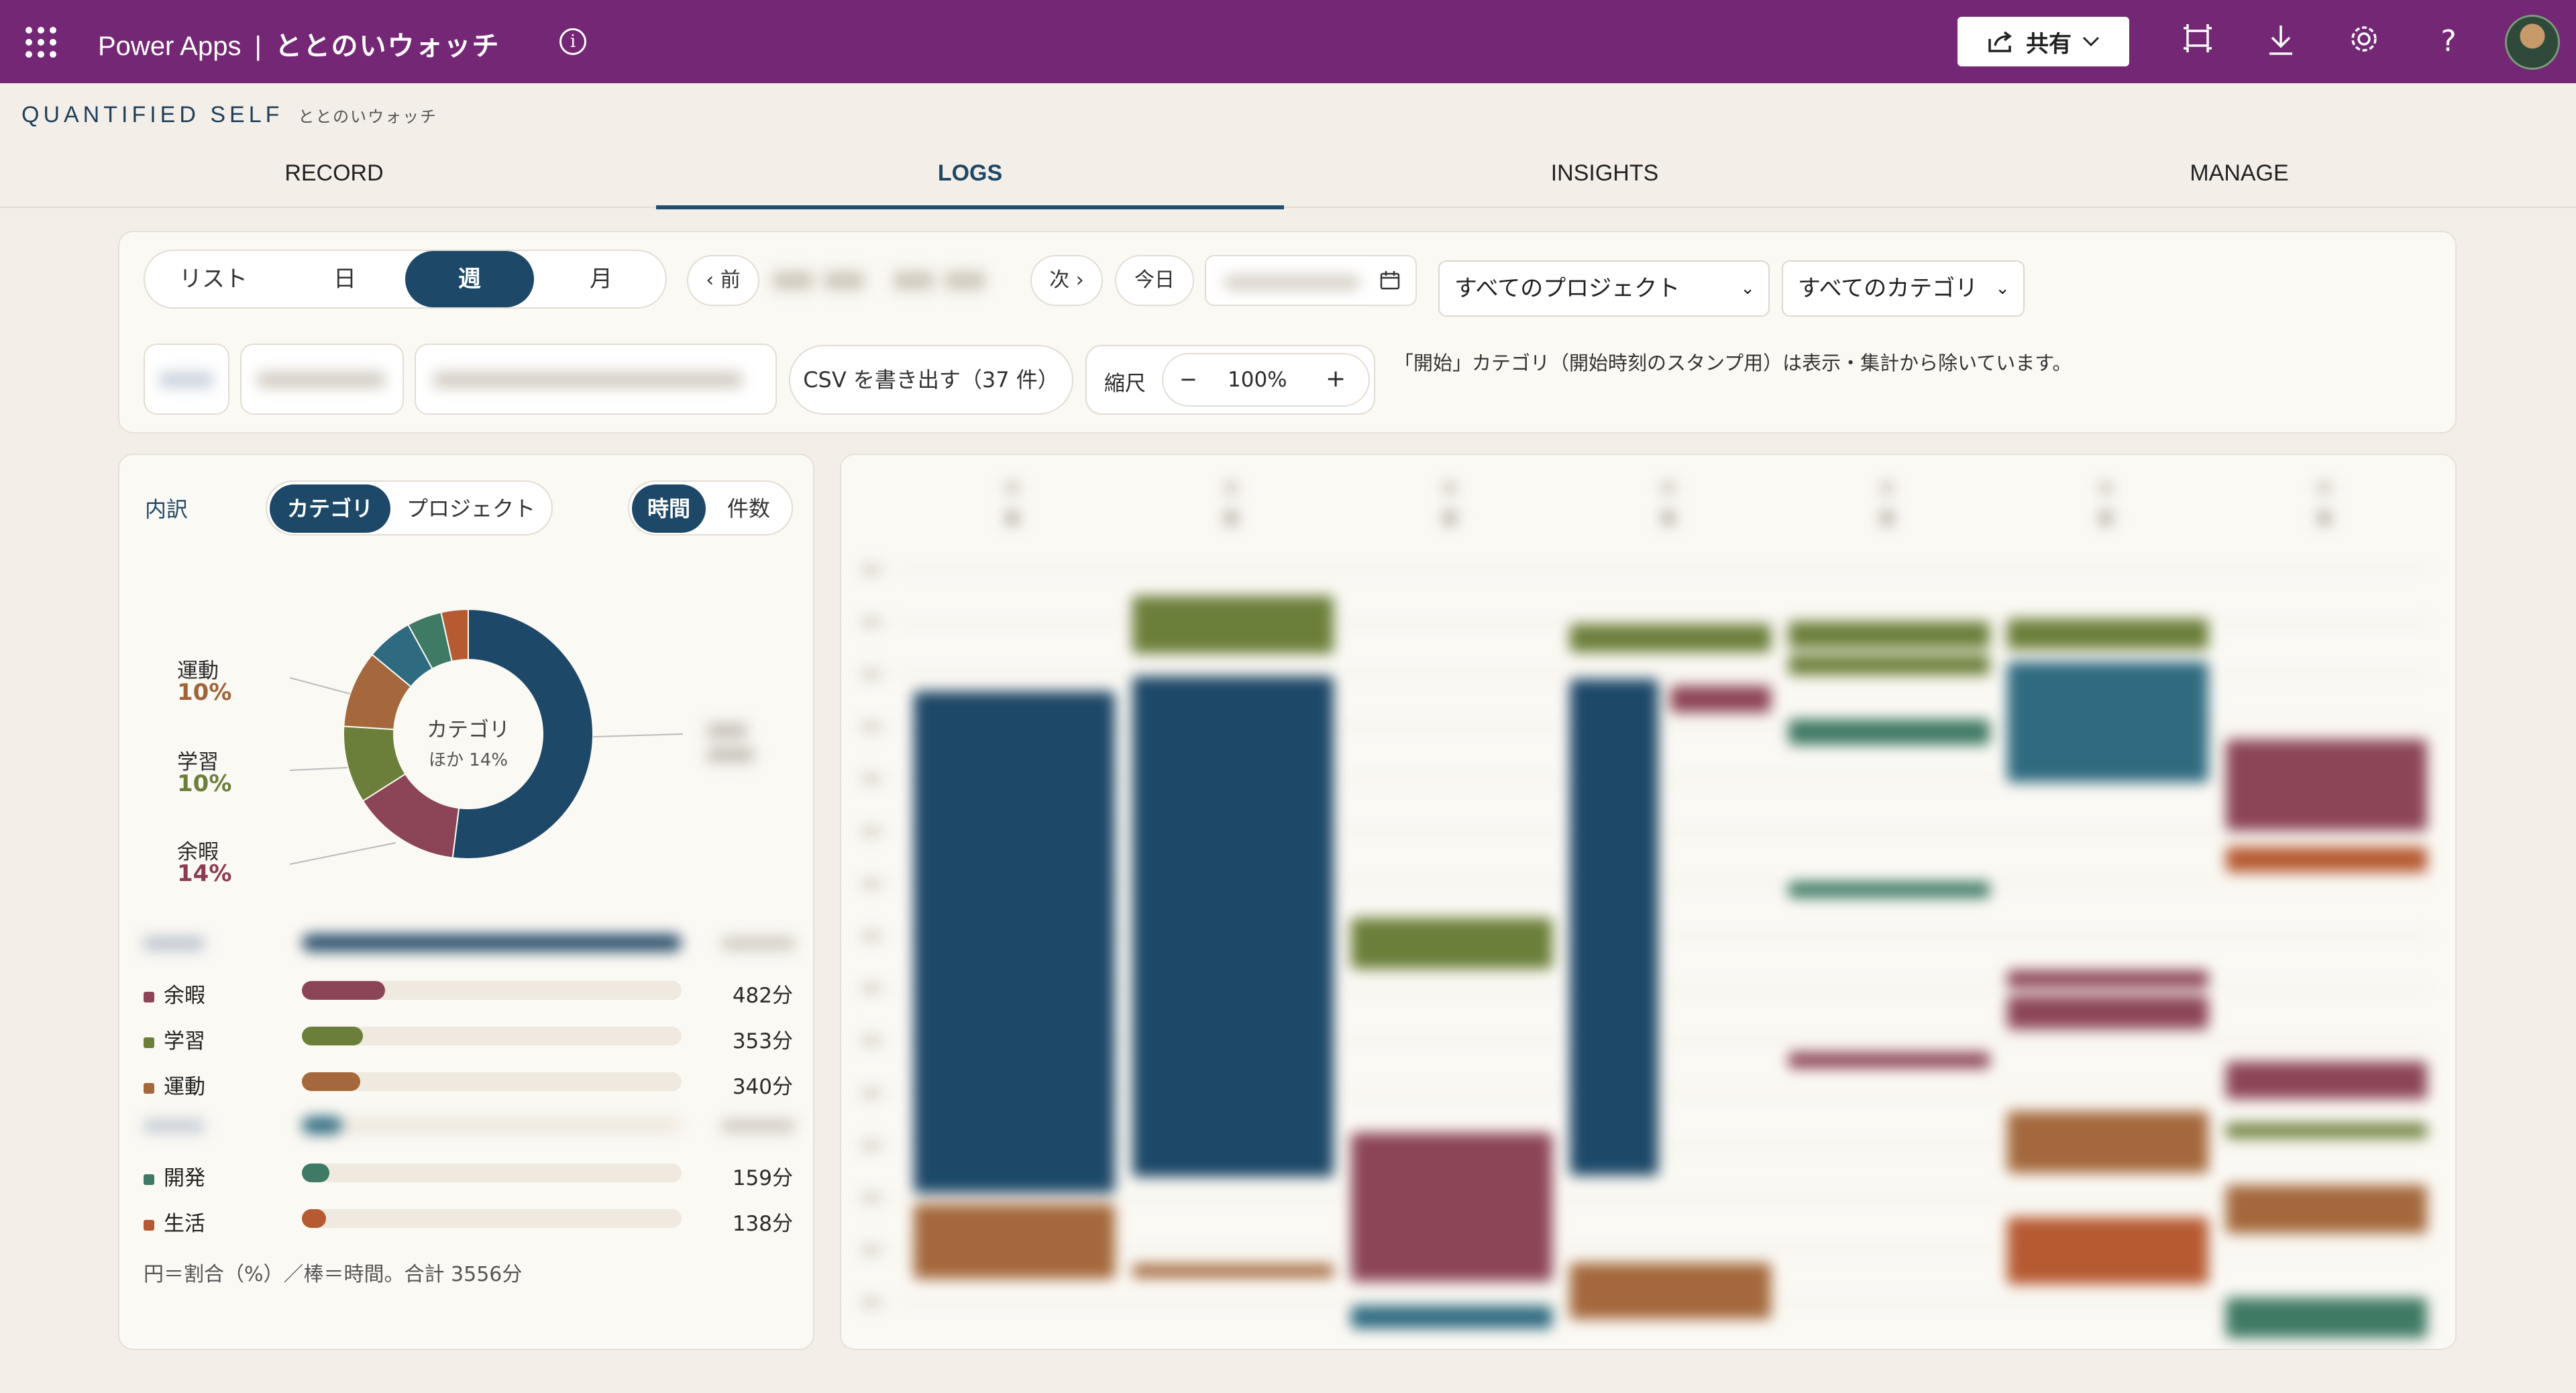  Describe the element at coordinates (1605, 174) in the screenshot. I see `tab-insights: INSIGHTS` at that location.